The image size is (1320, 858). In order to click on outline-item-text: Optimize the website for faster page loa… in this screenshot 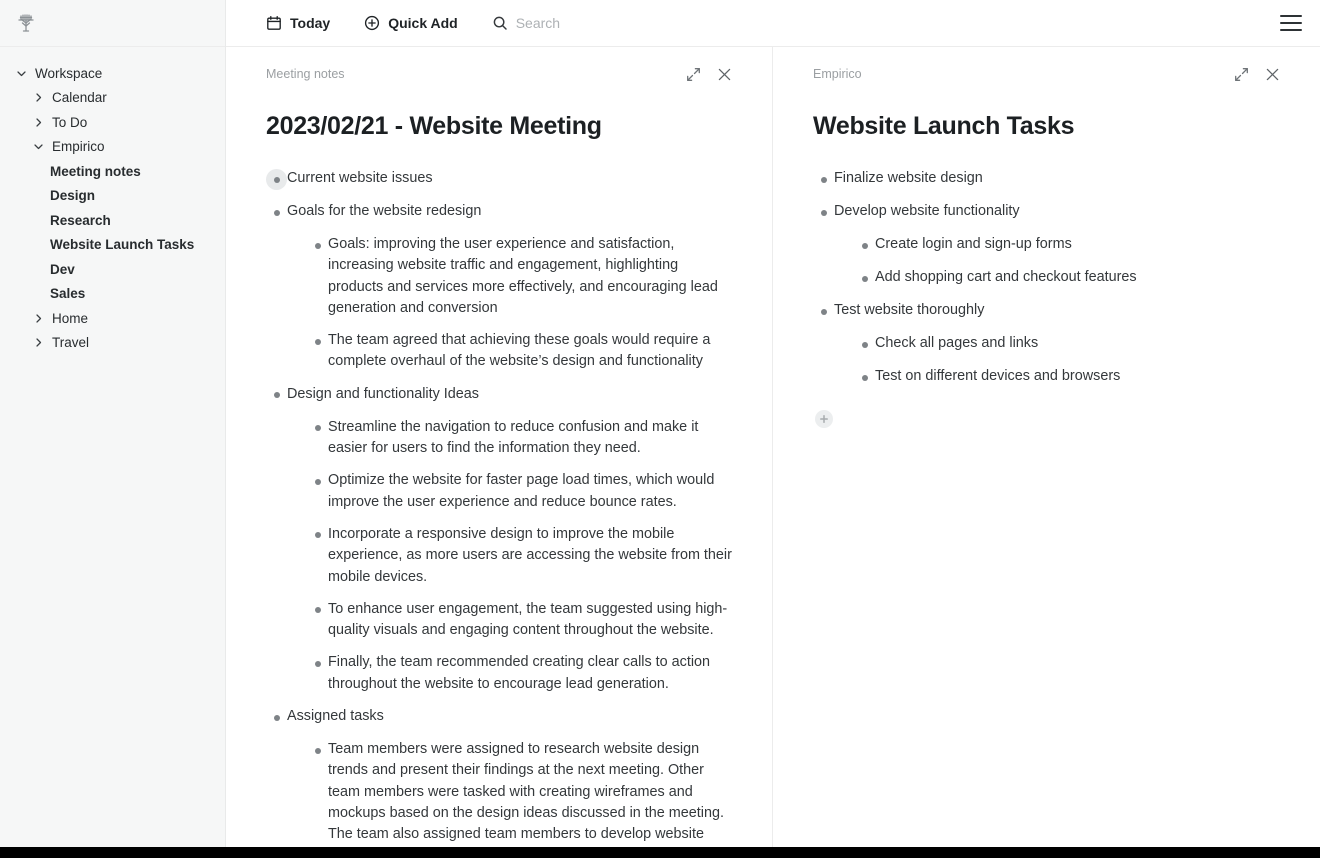, I will do `click(530, 491)`.